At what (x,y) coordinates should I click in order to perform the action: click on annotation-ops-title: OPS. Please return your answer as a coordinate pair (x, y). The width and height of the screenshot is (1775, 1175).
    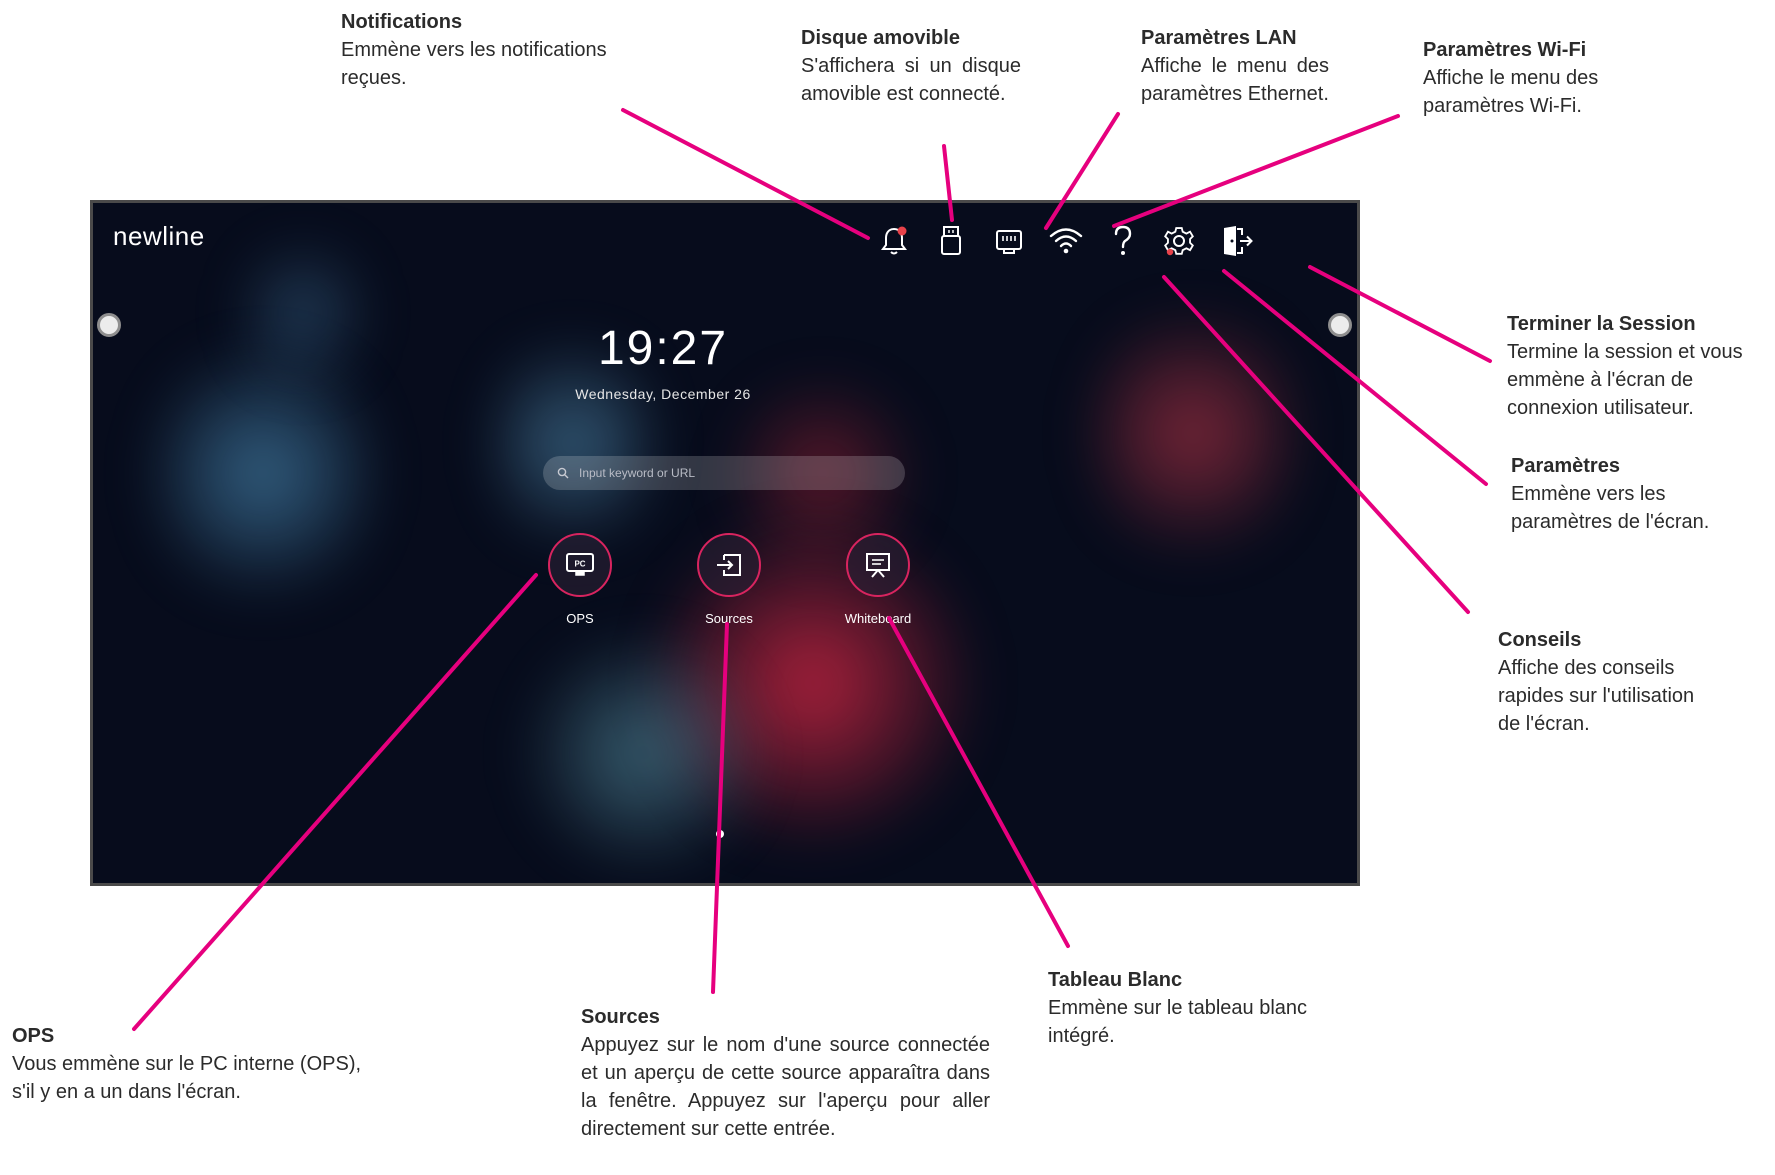
    Looking at the image, I should click on (33, 1036).